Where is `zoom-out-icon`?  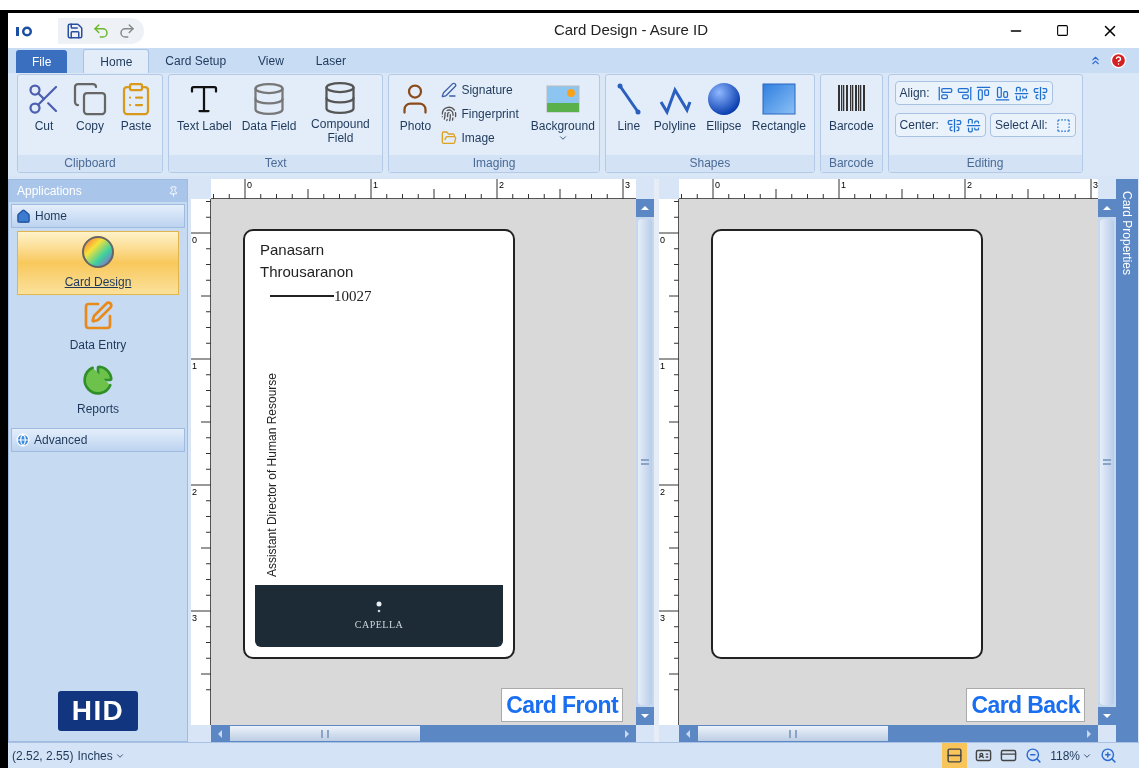 zoom-out-icon is located at coordinates (1034, 755).